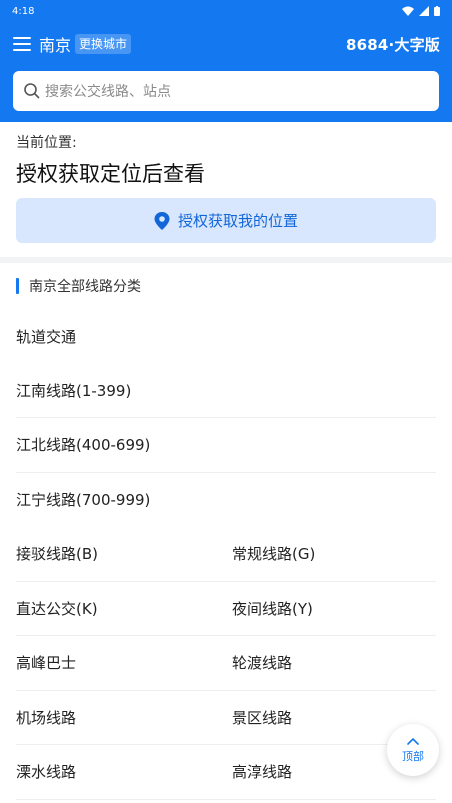 Image resolution: width=452 pixels, height=803 pixels. I want to click on category-header-label: 南京全部线路分类, so click(85, 287).